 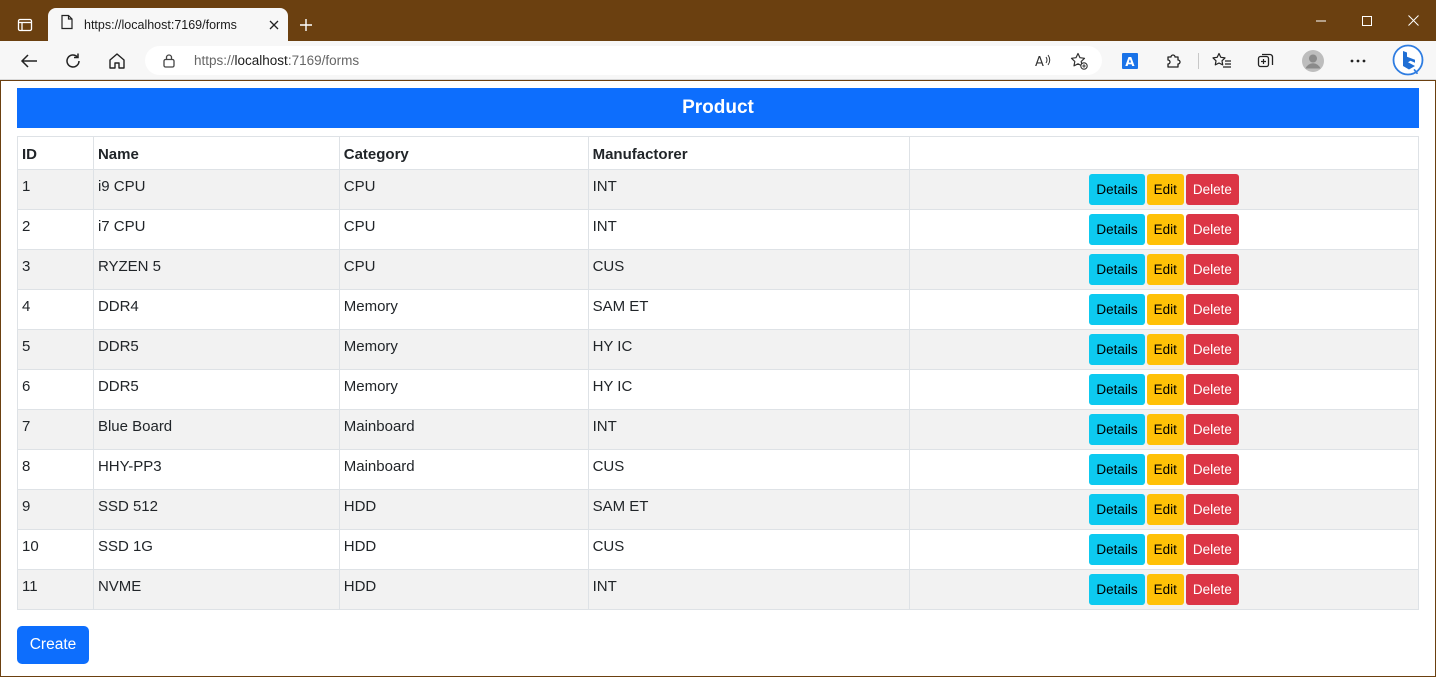 I want to click on tab-actions-icon, so click(x=25, y=25).